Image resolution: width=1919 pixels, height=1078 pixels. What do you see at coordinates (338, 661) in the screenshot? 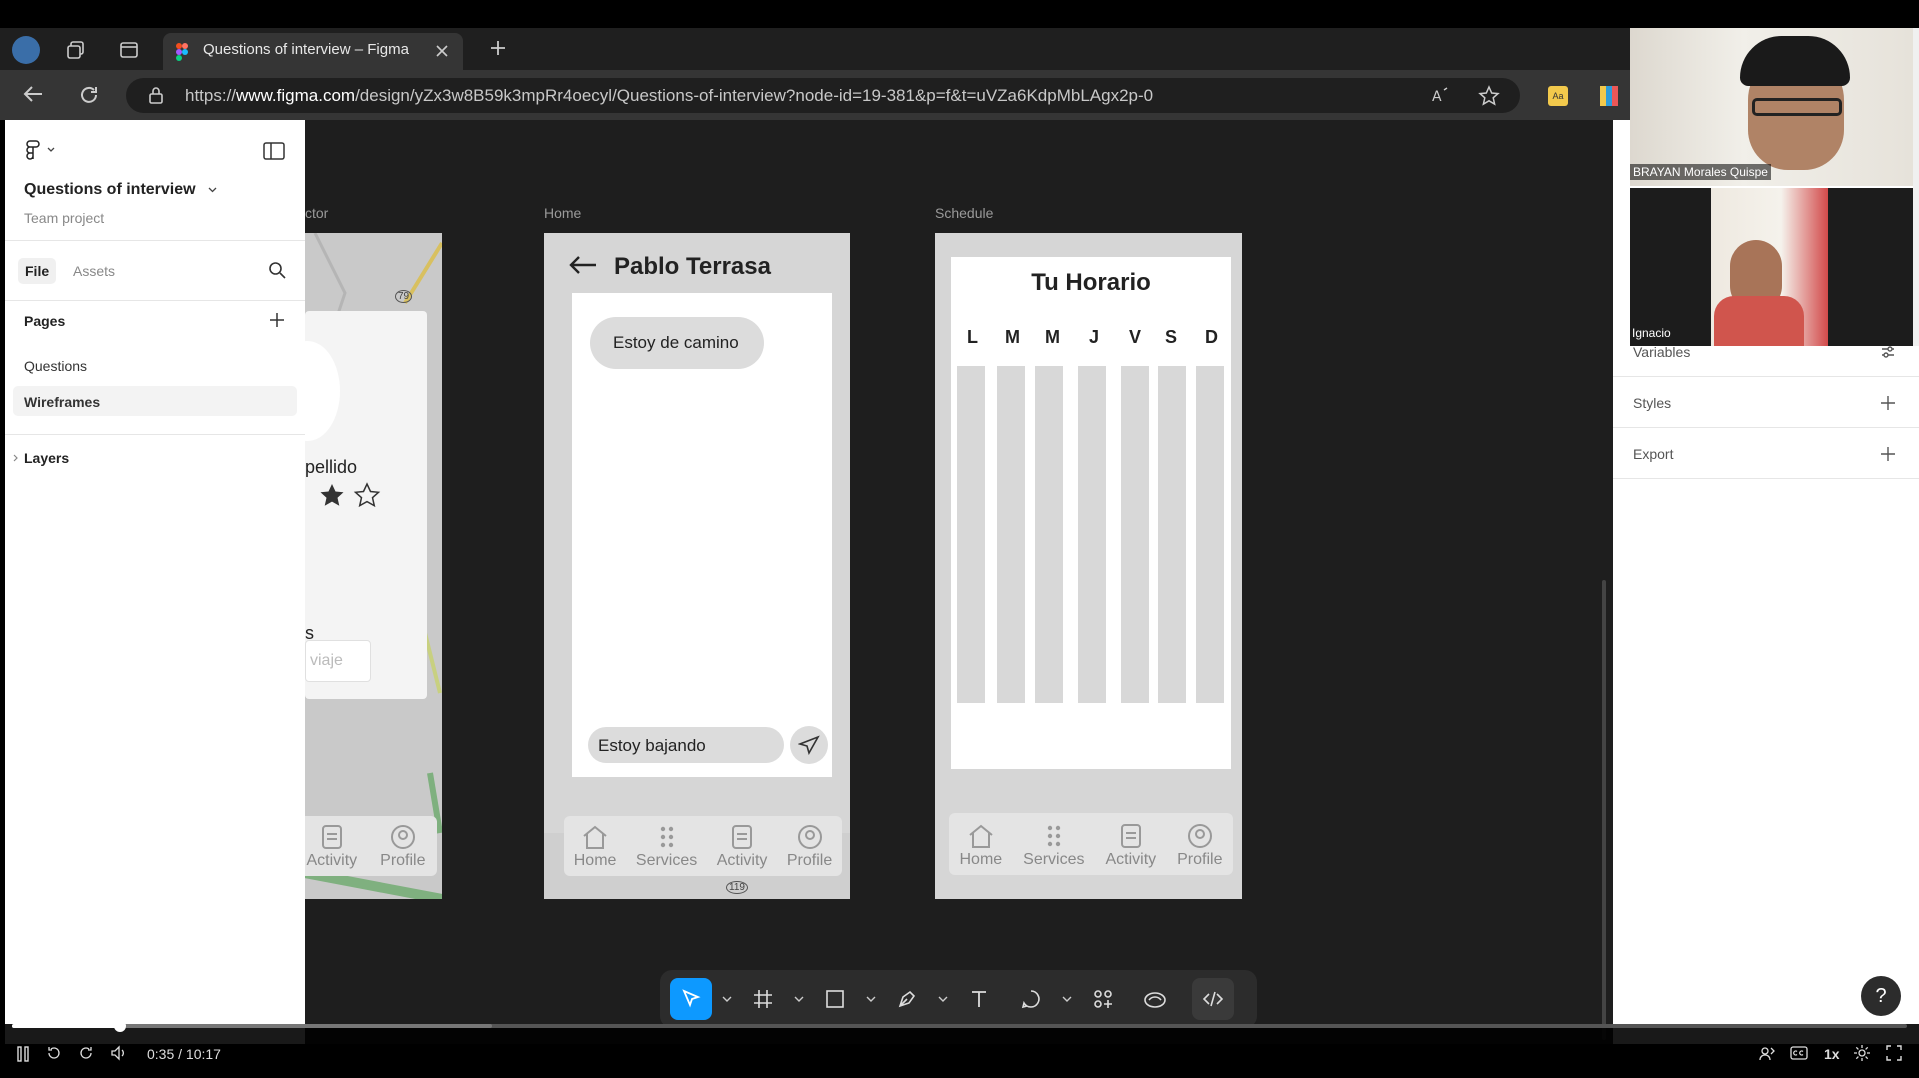
I see `trip-button: viaje` at bounding box center [338, 661].